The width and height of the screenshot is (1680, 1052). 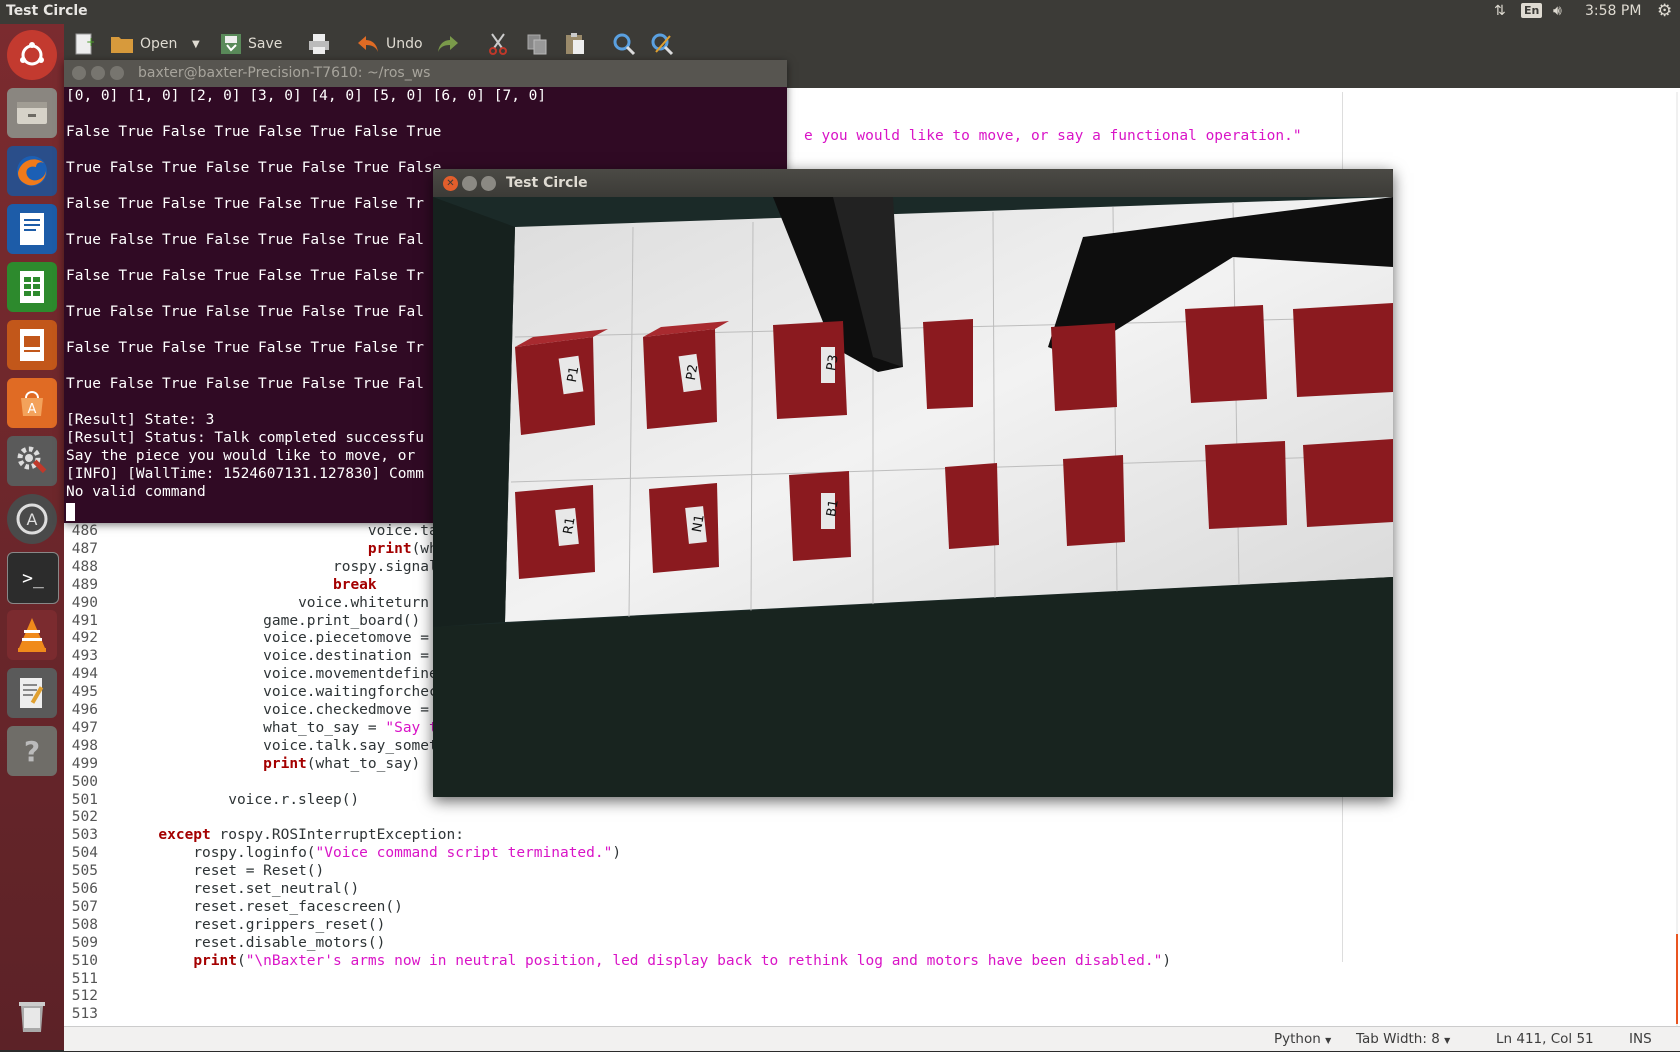 I want to click on line-number: 493, so click(x=84, y=656).